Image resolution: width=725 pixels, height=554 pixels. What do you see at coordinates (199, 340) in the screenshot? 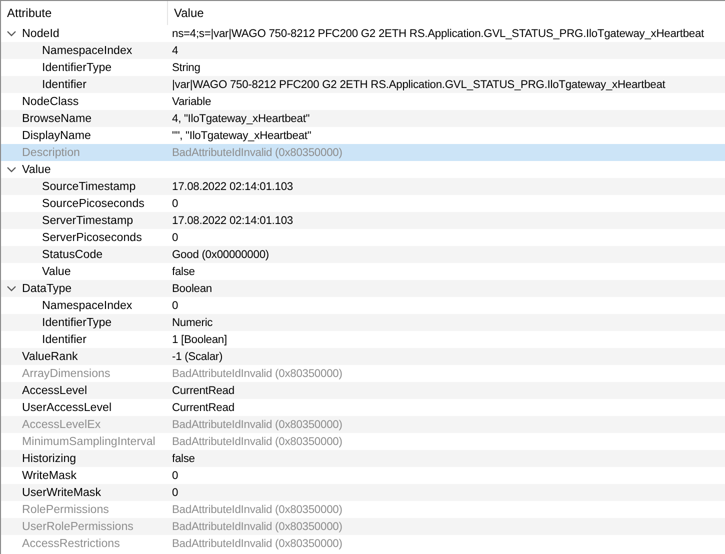
I see `attribute-value: 1 [Boolean]` at bounding box center [199, 340].